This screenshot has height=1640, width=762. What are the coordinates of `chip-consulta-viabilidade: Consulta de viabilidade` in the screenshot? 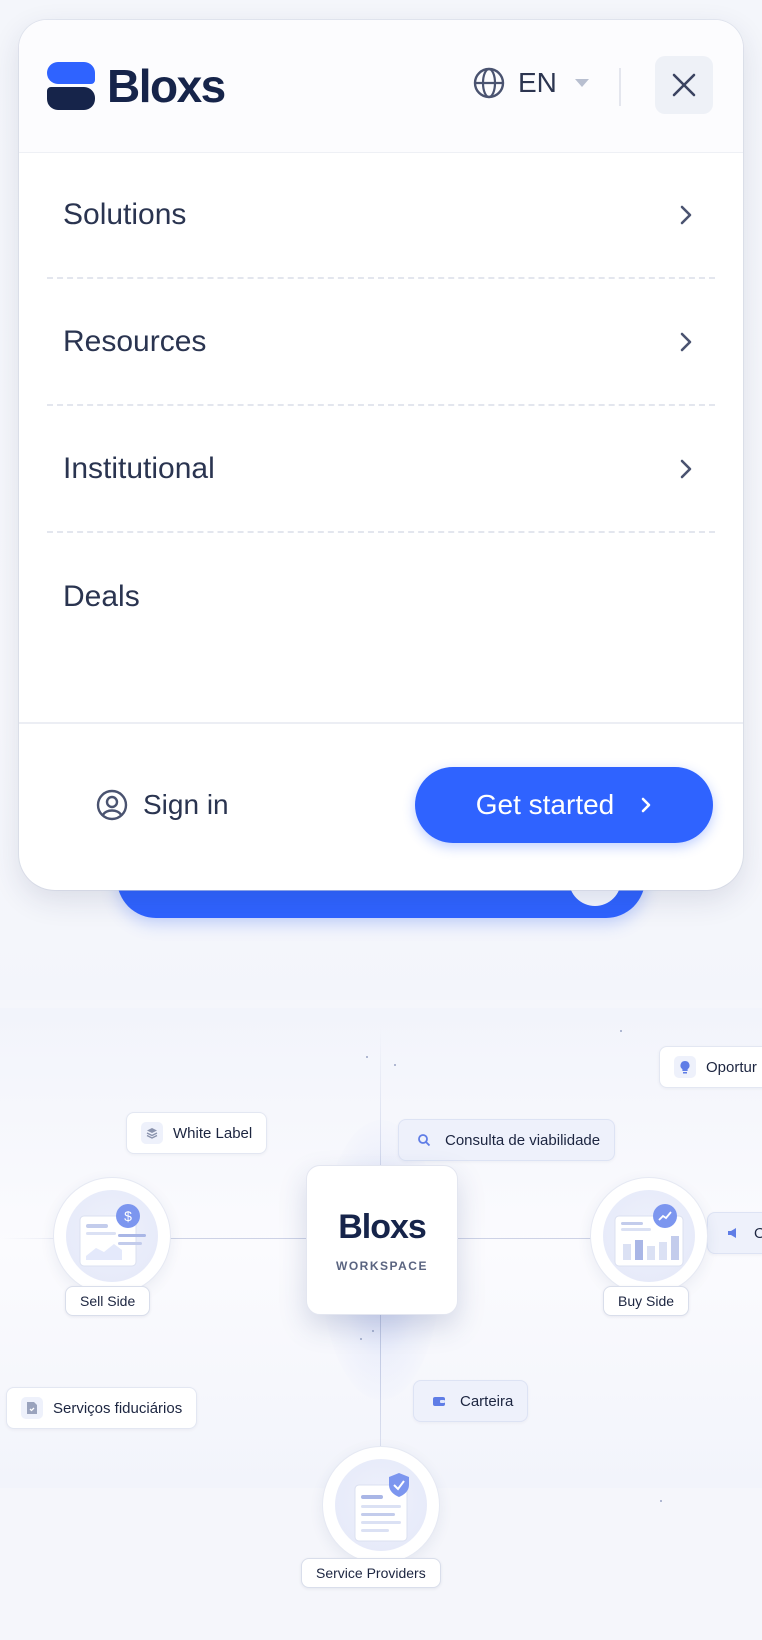 It's located at (507, 1140).